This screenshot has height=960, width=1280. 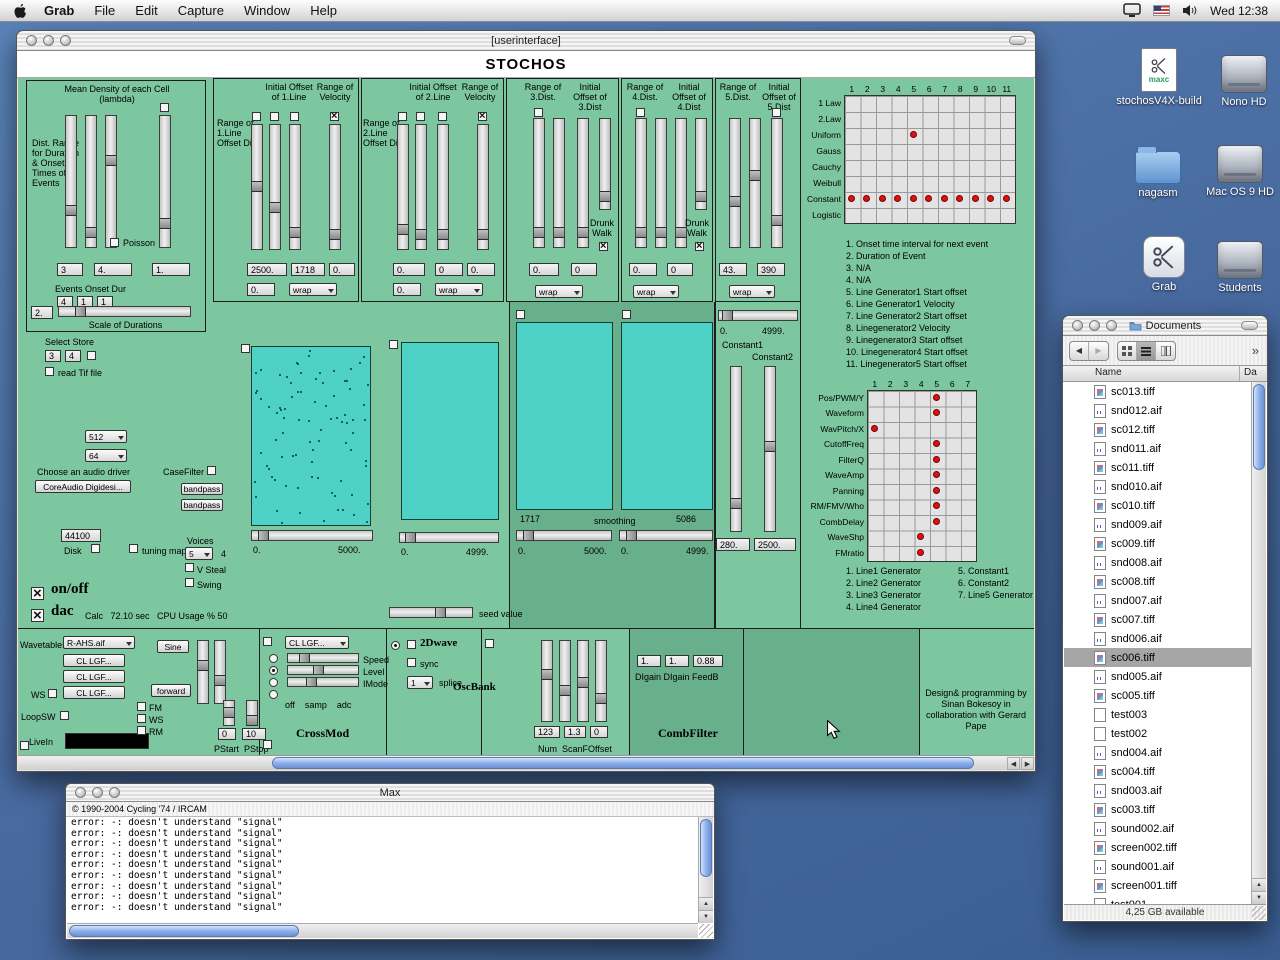 What do you see at coordinates (1157, 619) in the screenshot?
I see `file-row: sc007.tiff` at bounding box center [1157, 619].